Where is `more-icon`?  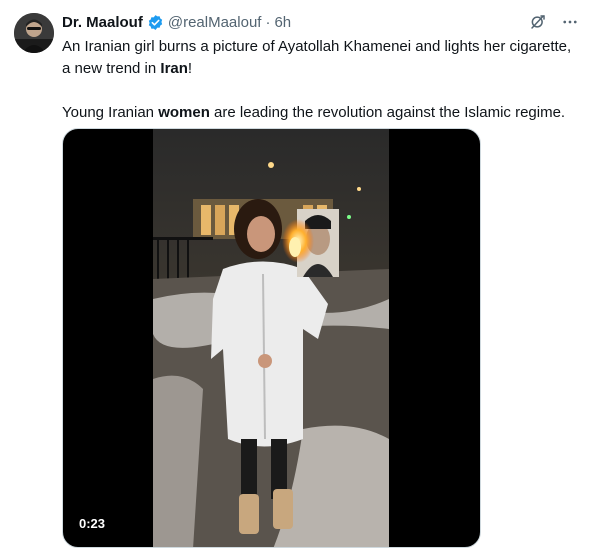
more-icon is located at coordinates (570, 22).